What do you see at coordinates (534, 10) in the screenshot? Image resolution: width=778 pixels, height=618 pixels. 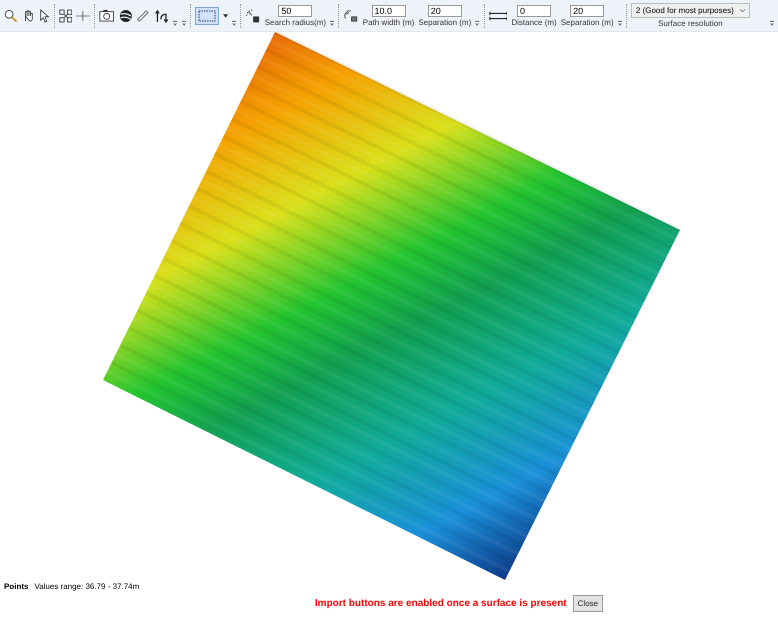 I see `number-field: 0` at bounding box center [534, 10].